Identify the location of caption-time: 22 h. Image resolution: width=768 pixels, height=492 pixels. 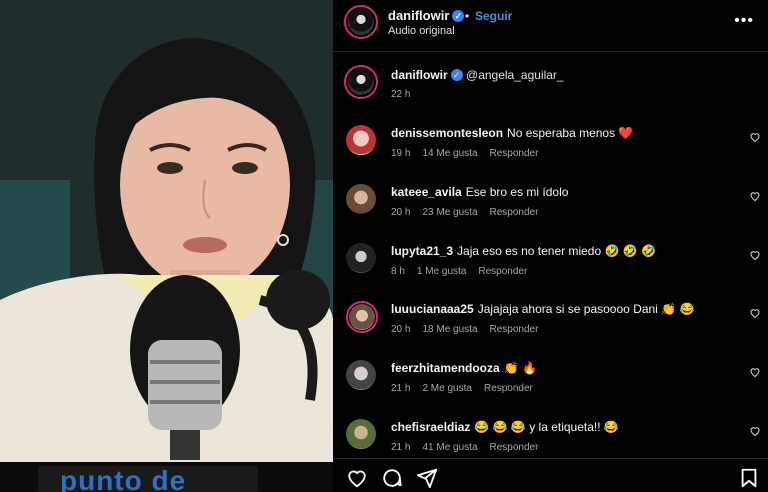
(401, 94).